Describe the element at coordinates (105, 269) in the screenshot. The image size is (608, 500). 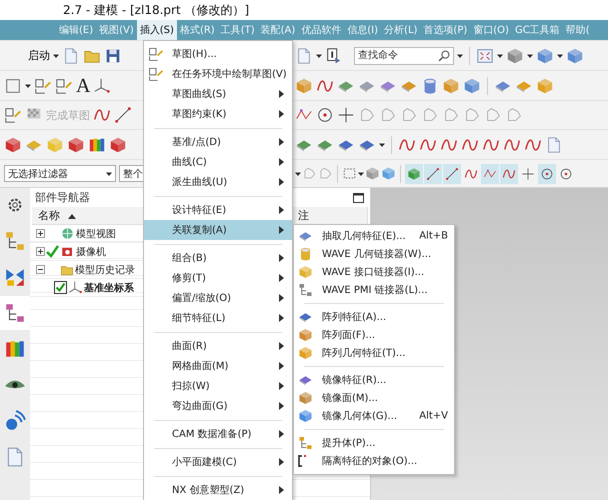
I see `tree-node-label: 模型历史记录` at that location.